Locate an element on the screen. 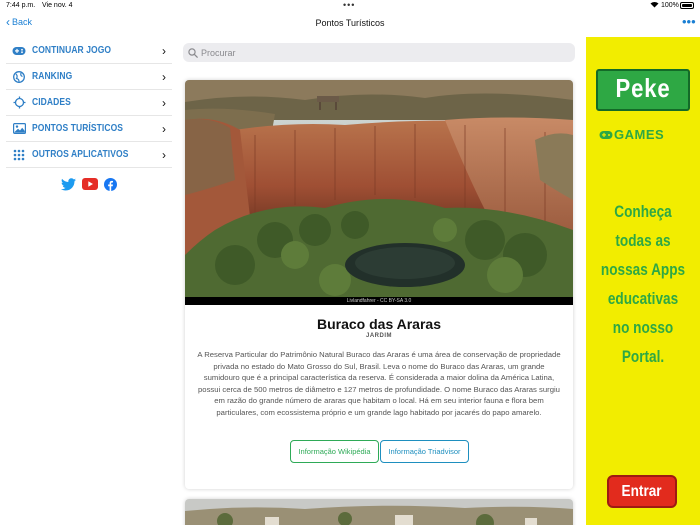 Image resolution: width=700 pixels, height=525 pixels. navigation-bar: ‹ Back Pontos Turísticos ••• is located at coordinates (350, 24).